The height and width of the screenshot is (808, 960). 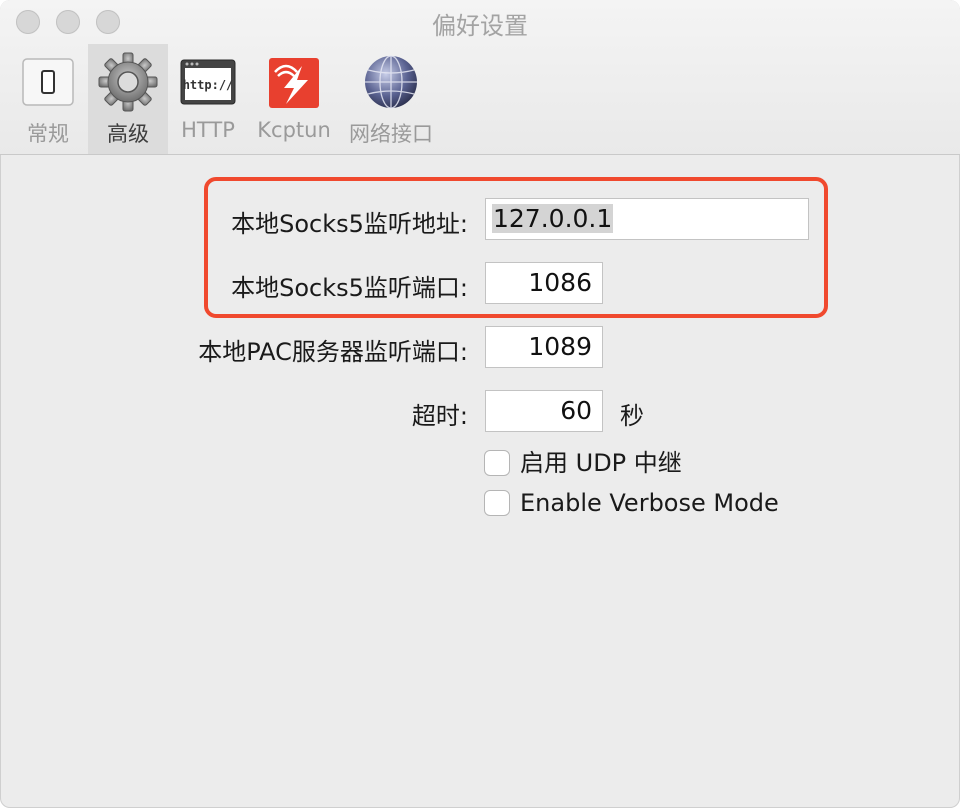 What do you see at coordinates (544, 347) in the screenshot?
I see `pac-port-input: 1089` at bounding box center [544, 347].